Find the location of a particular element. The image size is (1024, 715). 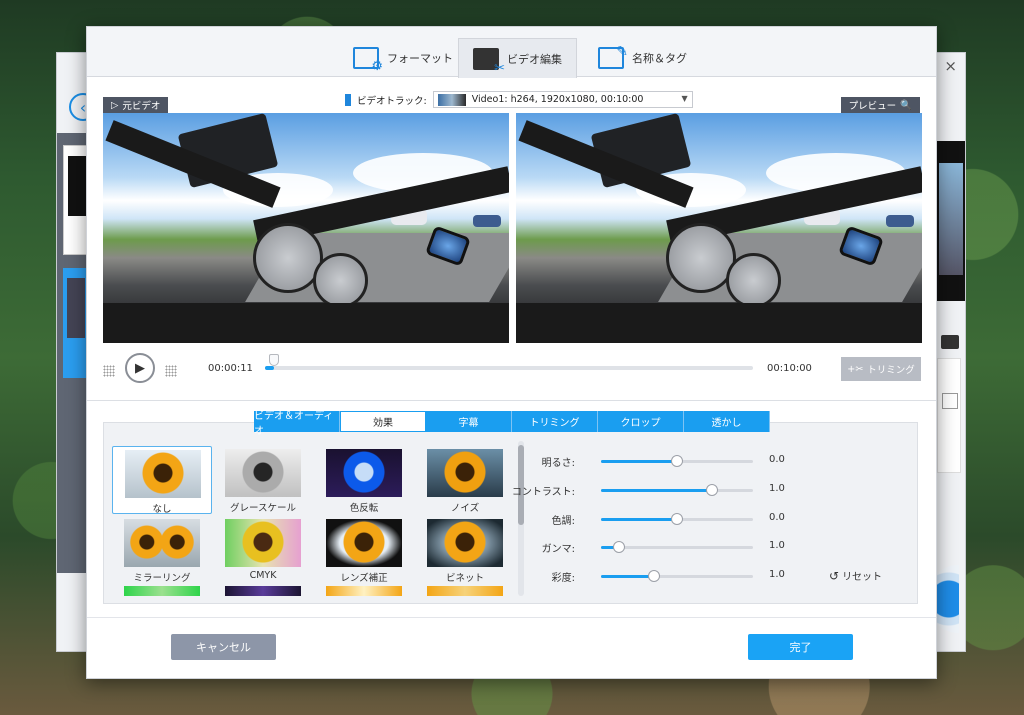

slider-hue: 色調: 0.0 is located at coordinates (663, 519).